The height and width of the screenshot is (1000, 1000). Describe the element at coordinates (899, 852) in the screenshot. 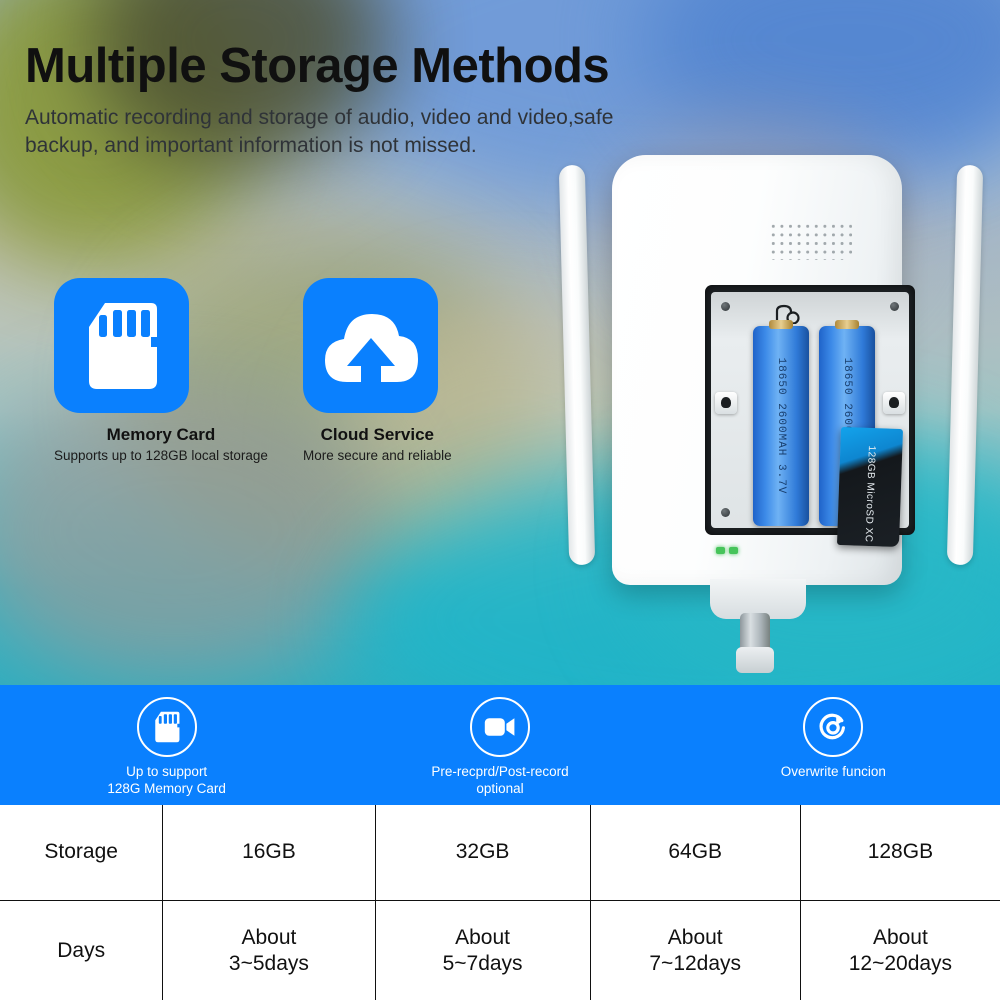

I see `cell-storage-128gb: 128GB` at that location.